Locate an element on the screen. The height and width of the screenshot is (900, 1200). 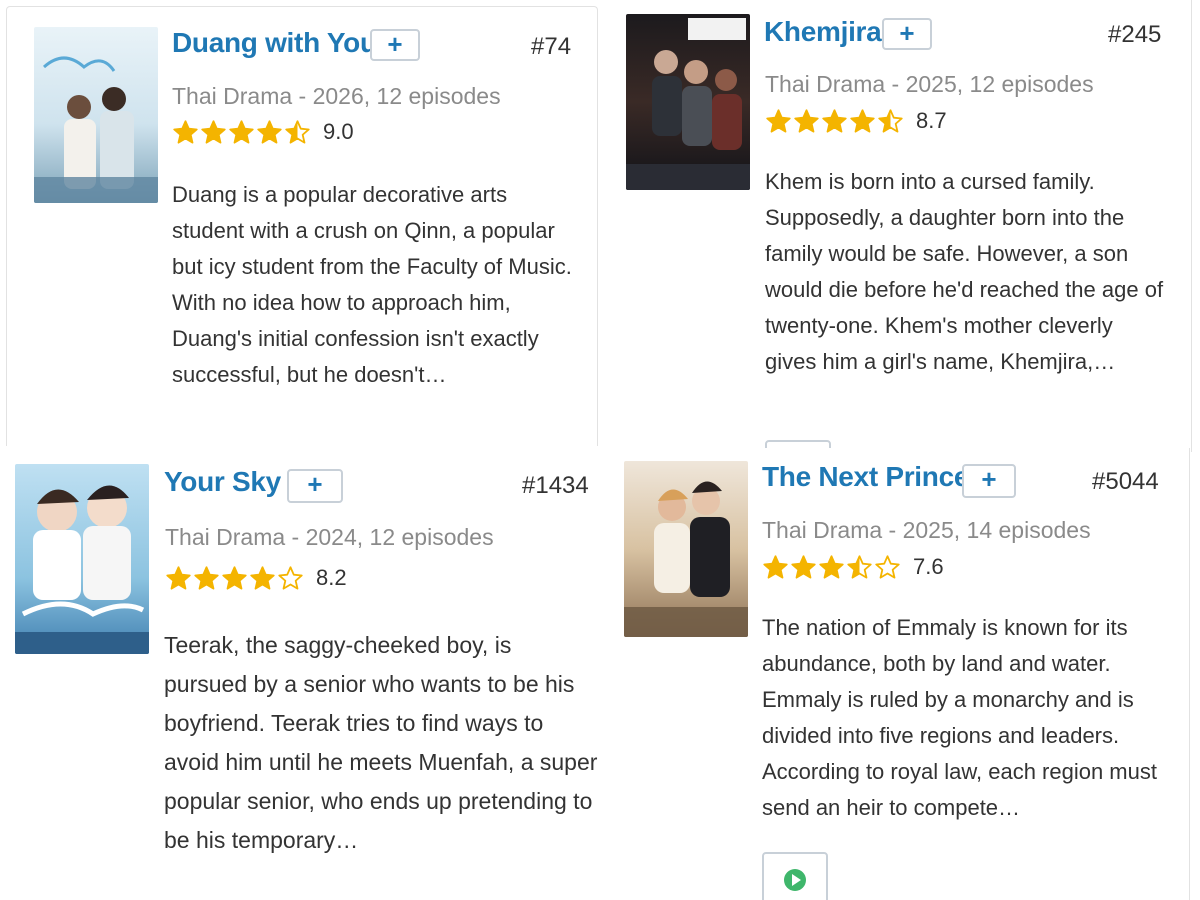
rank-number: #5044 is located at coordinates (1125, 481).